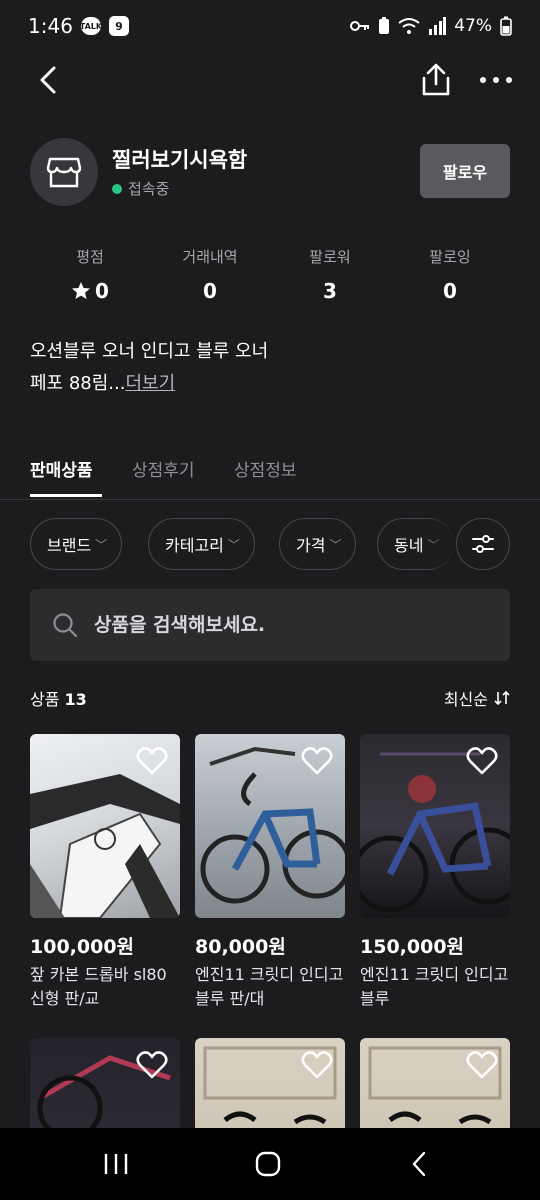 Image resolution: width=540 pixels, height=1200 pixels. Describe the element at coordinates (149, 189) in the screenshot. I see `online-status-label: 접속중` at that location.